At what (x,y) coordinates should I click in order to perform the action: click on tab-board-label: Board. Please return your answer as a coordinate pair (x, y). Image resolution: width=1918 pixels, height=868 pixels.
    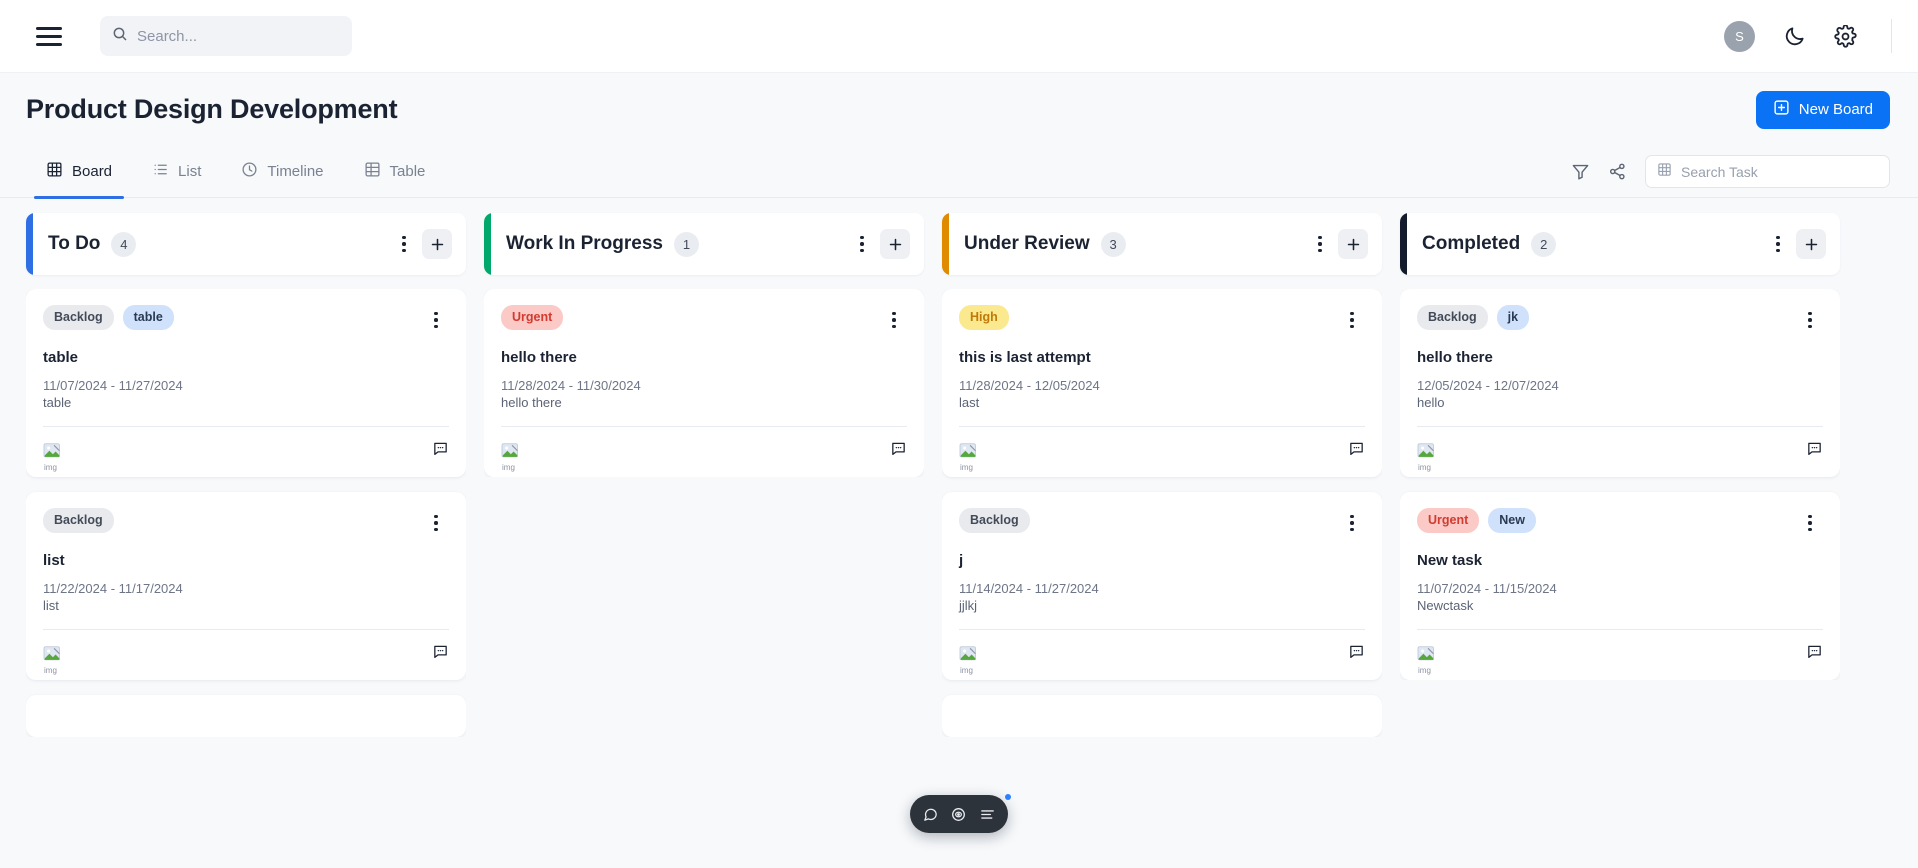
    Looking at the image, I should click on (92, 171).